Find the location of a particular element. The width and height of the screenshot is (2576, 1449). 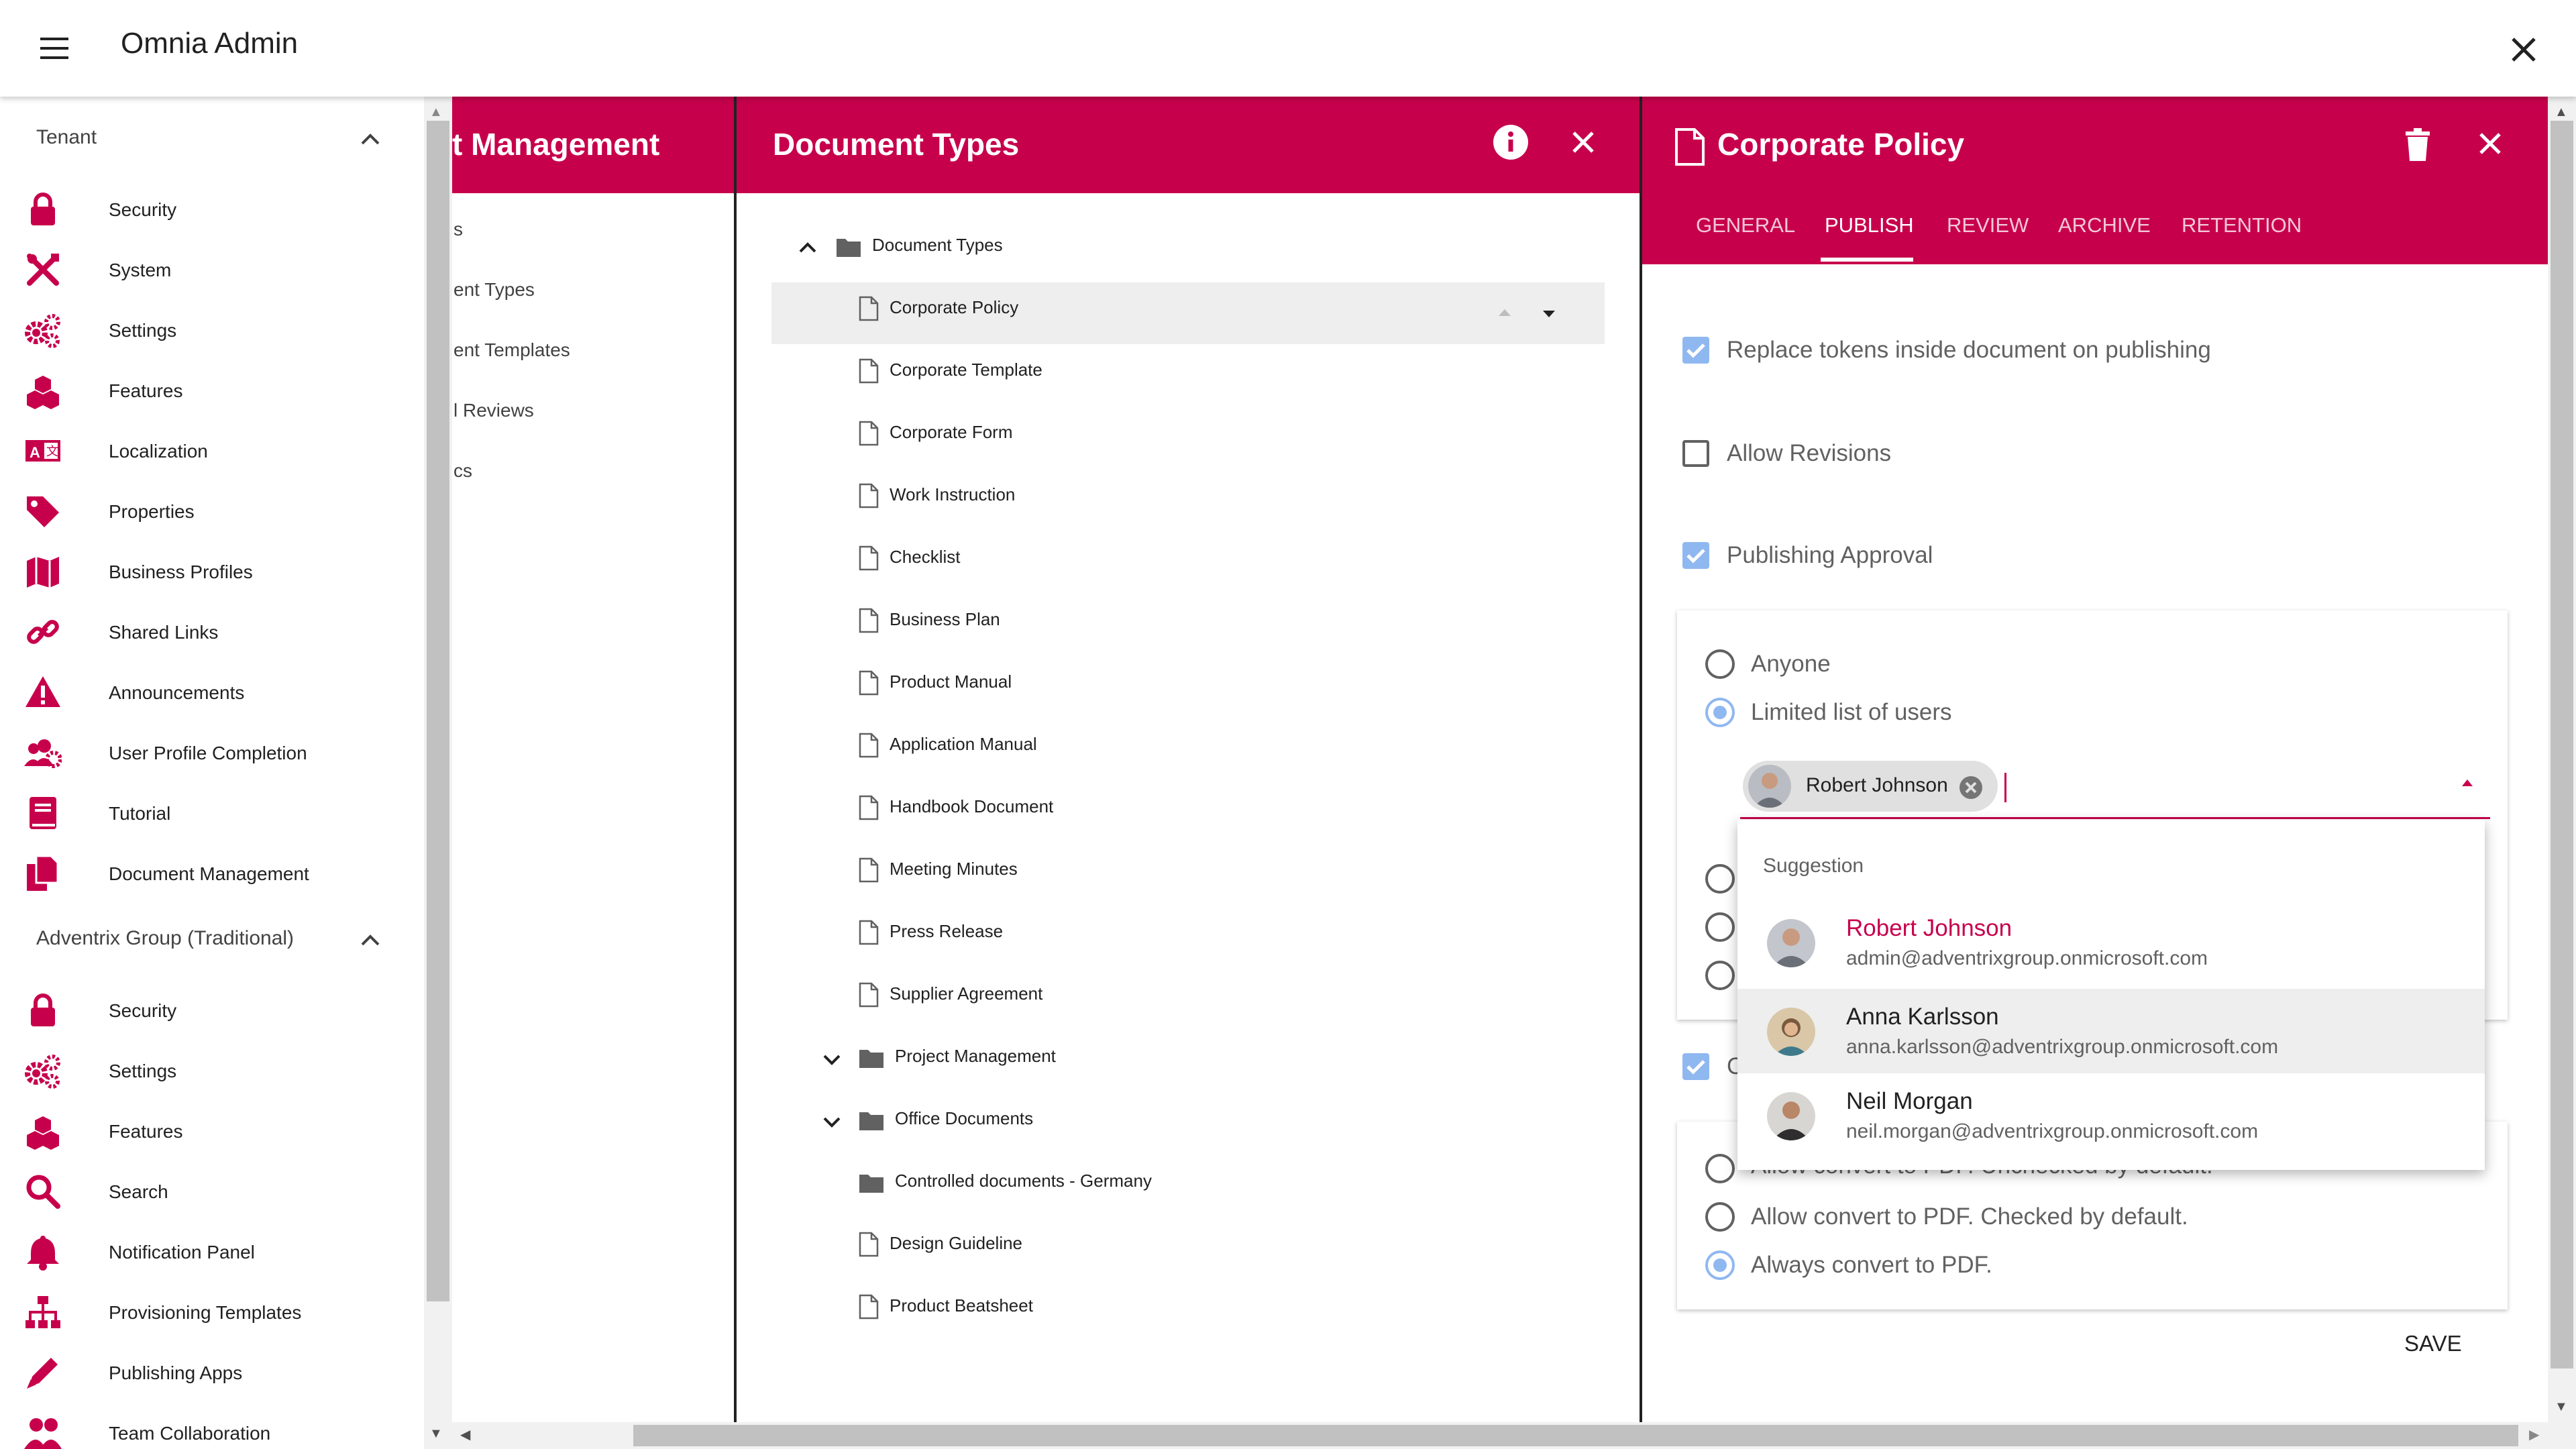

panel-menu-item: ent Templates is located at coordinates (511, 350).